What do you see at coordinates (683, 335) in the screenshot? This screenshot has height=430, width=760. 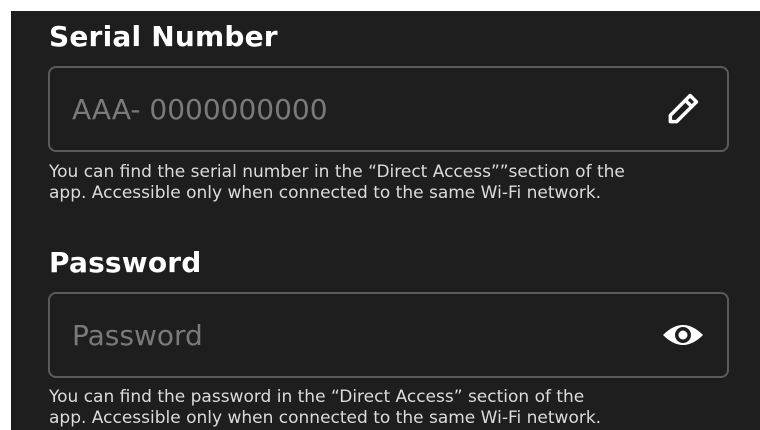 I see `eye-icon` at bounding box center [683, 335].